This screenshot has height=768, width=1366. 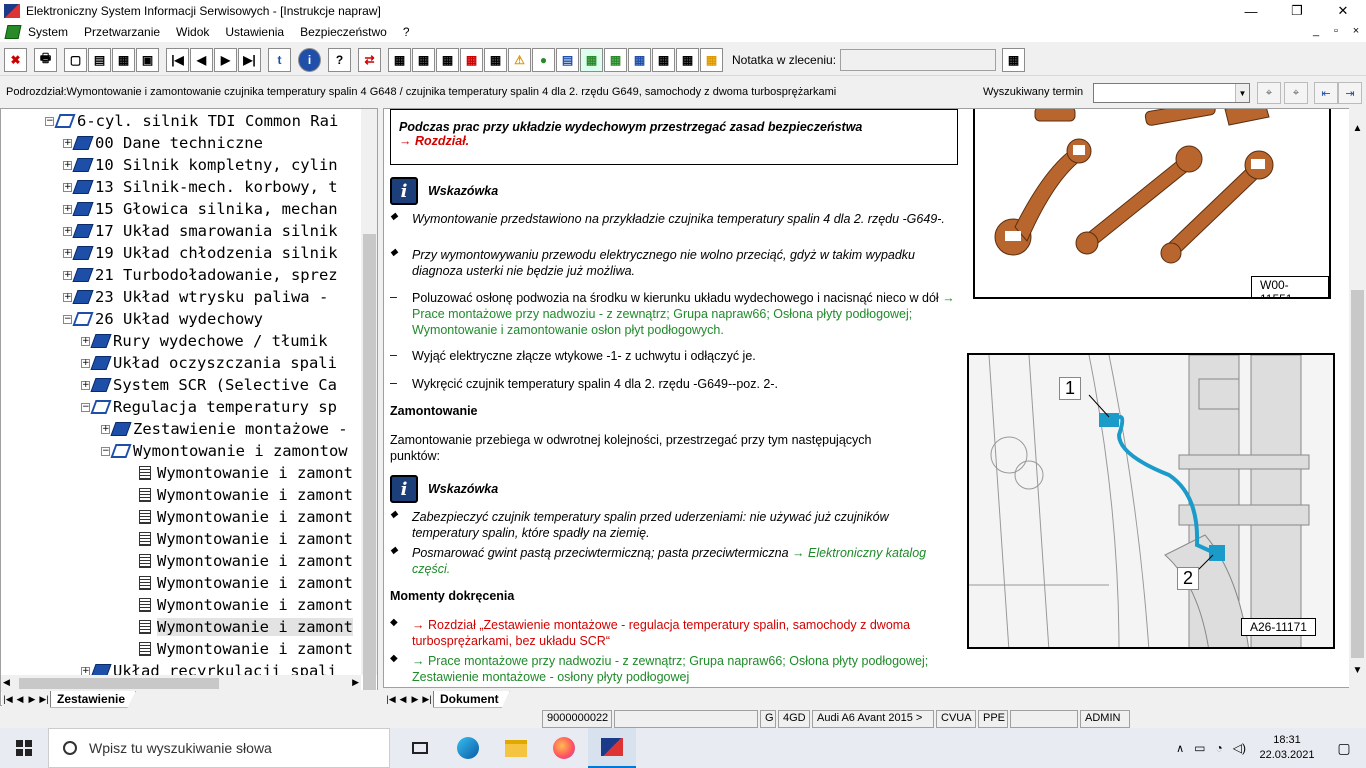 I want to click on chevron-down-icon: ▼, so click(x=1242, y=93).